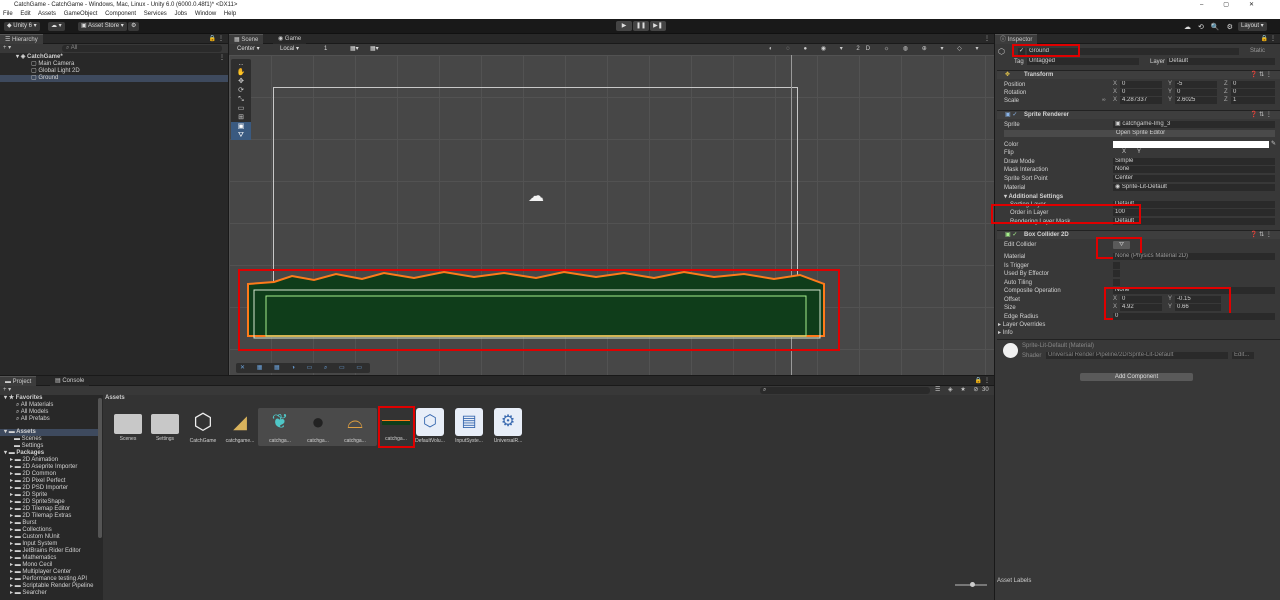 The width and height of the screenshot is (1280, 600). I want to click on package-item: ▸ ▬ 2D Common, so click(33, 474).